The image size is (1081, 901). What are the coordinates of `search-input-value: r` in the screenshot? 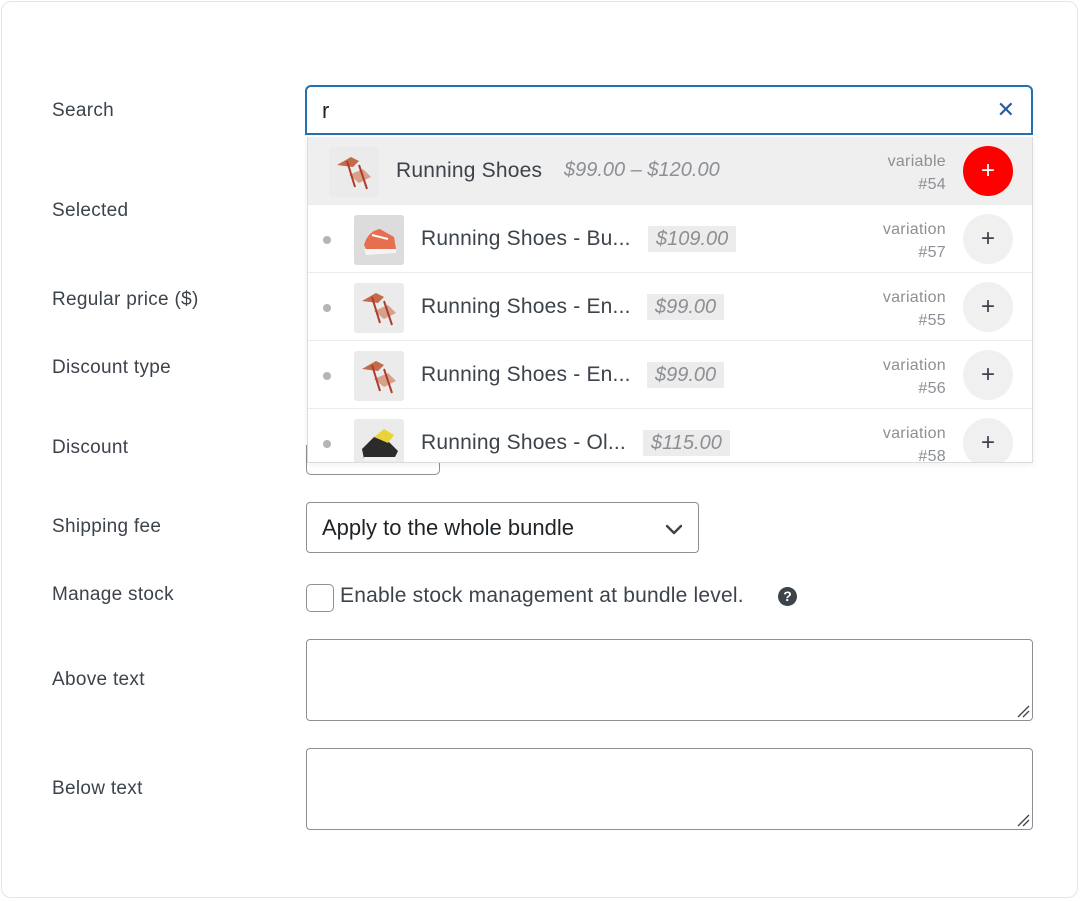 It's located at (325, 111).